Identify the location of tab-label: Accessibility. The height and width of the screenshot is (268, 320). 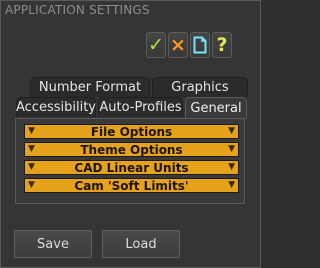
(56, 107).